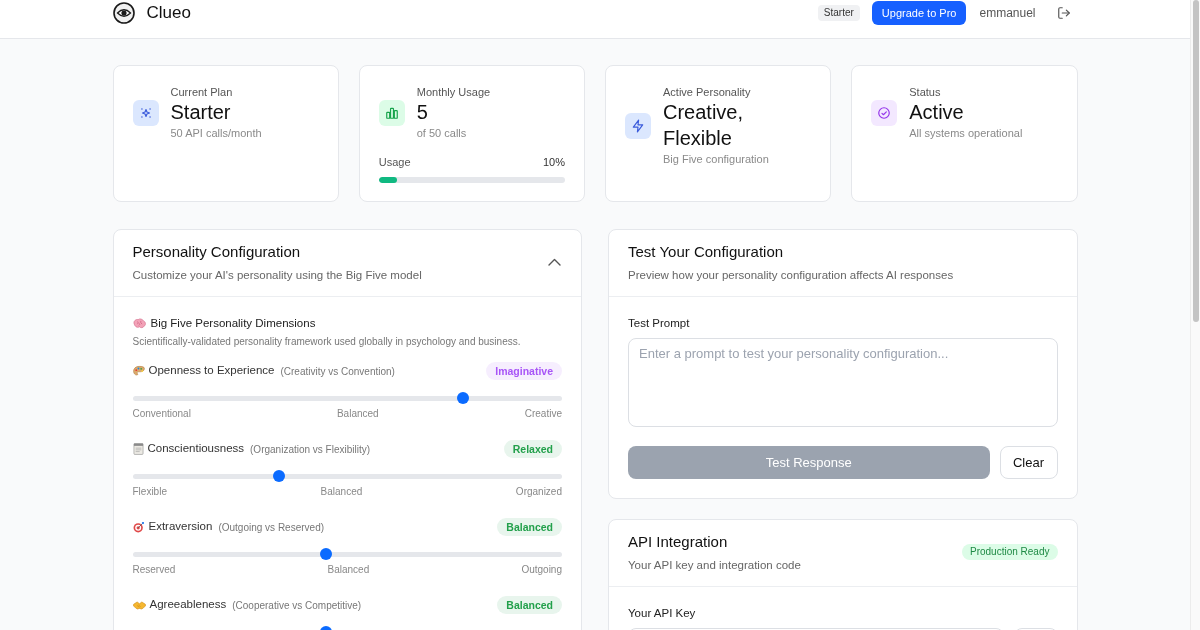  Describe the element at coordinates (149, 492) in the screenshot. I see `scale-label: Flexible` at that location.